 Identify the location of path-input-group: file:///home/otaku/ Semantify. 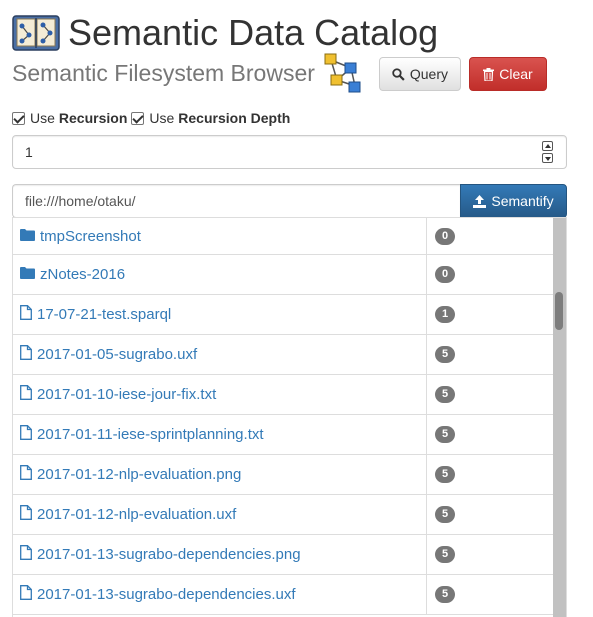
(289, 201).